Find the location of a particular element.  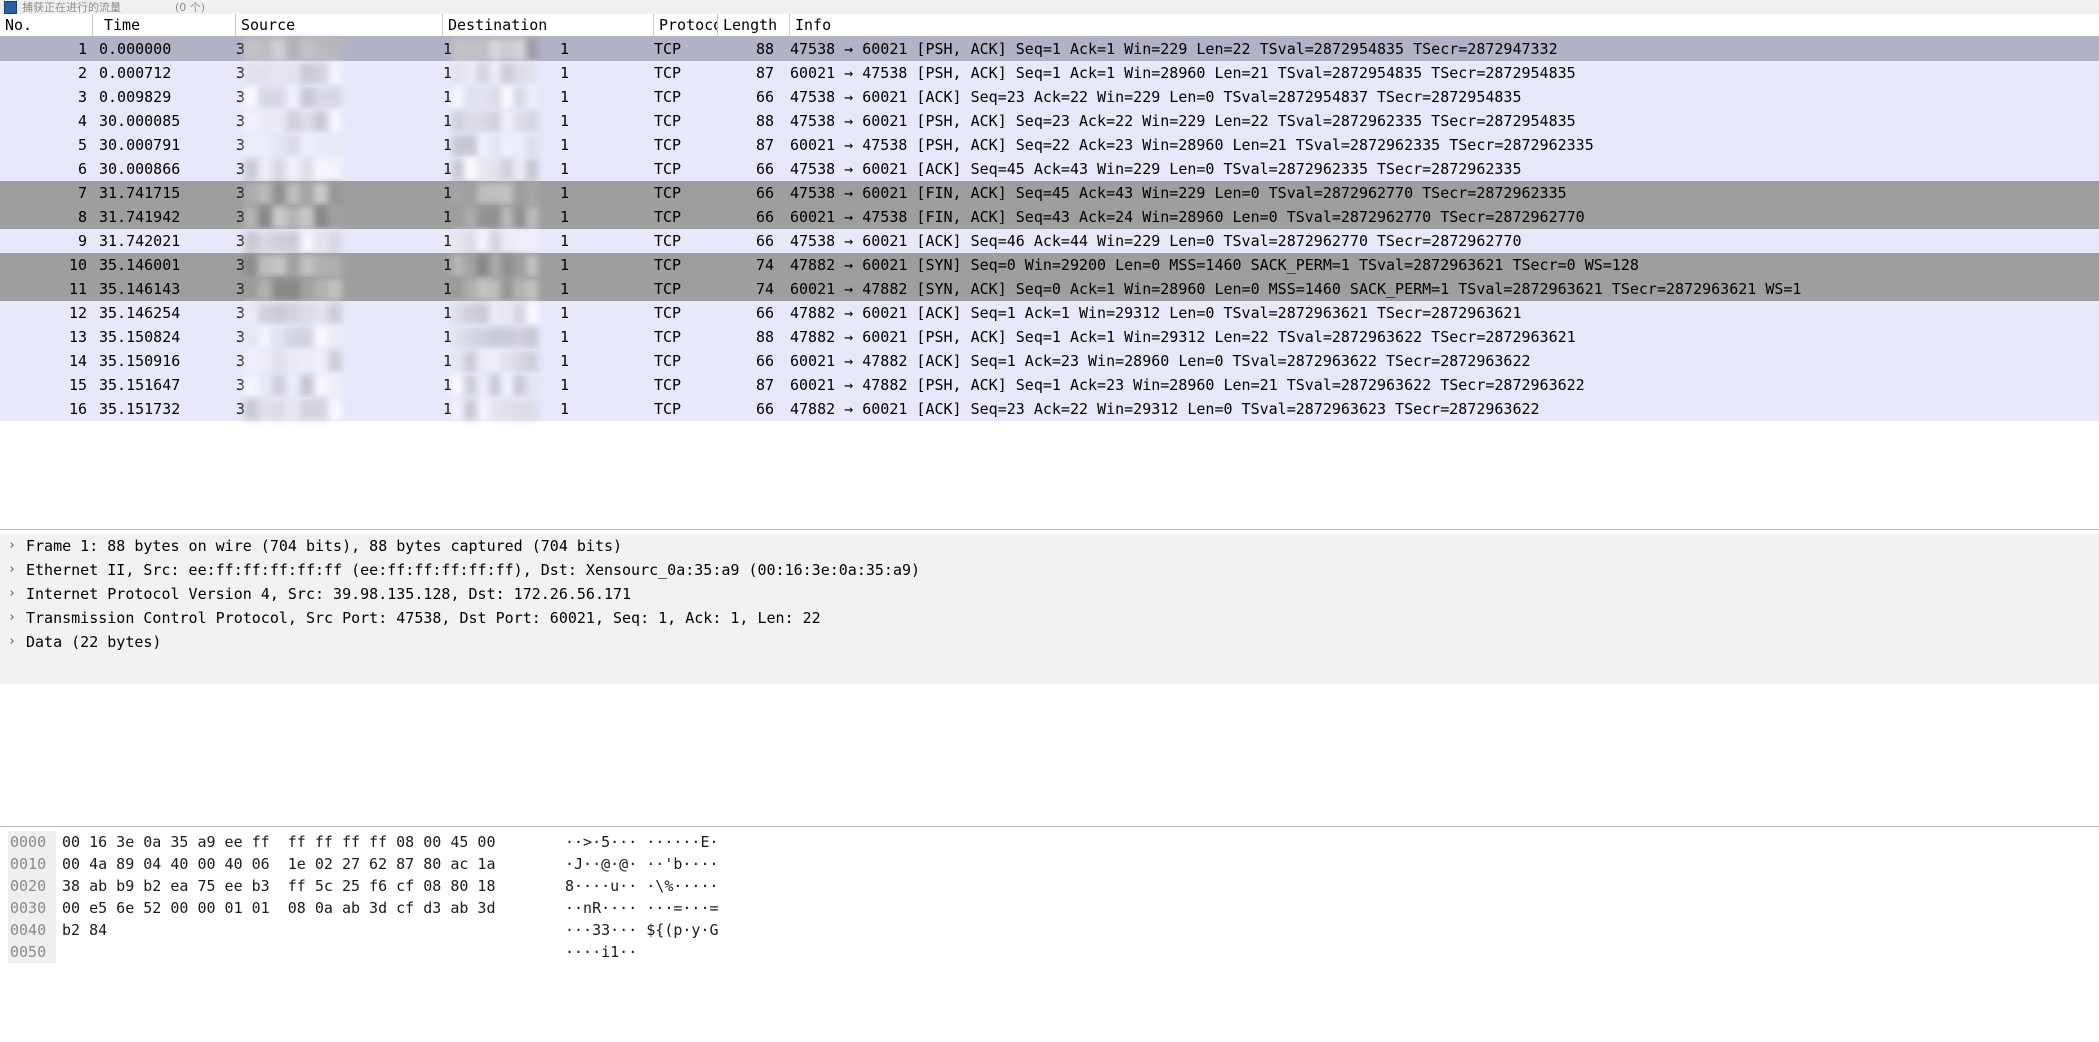

column-header-no: No. is located at coordinates (46, 25).